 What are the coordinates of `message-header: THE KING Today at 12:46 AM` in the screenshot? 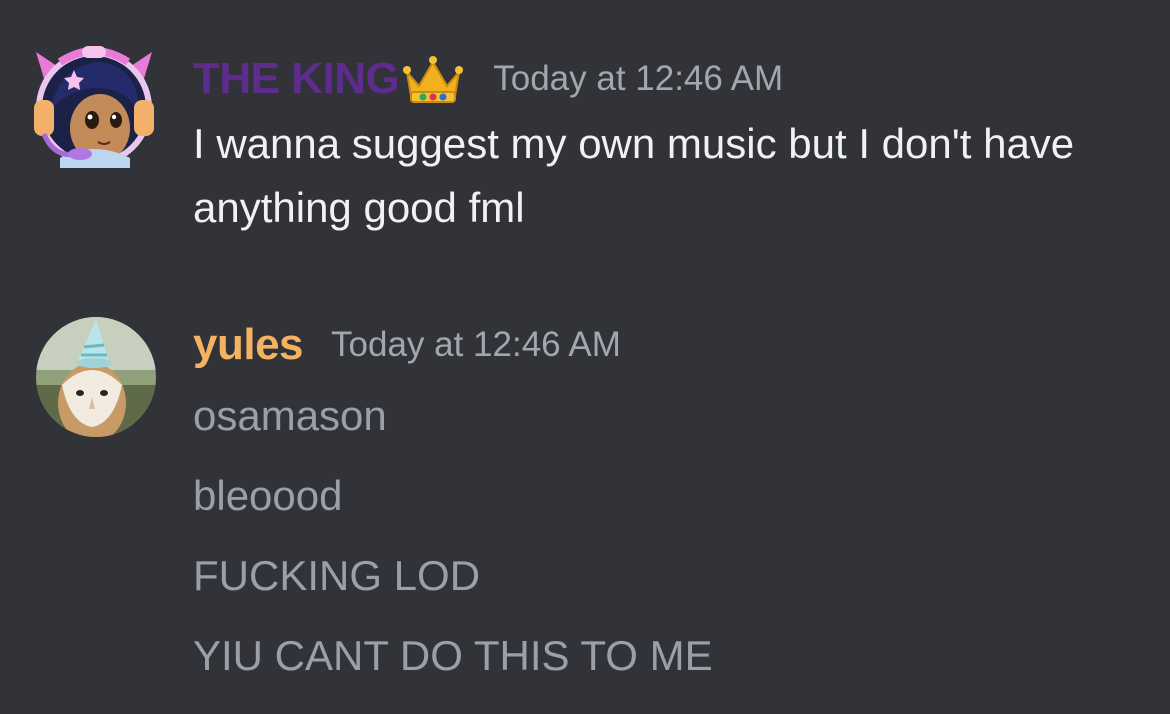 It's located at (488, 79).